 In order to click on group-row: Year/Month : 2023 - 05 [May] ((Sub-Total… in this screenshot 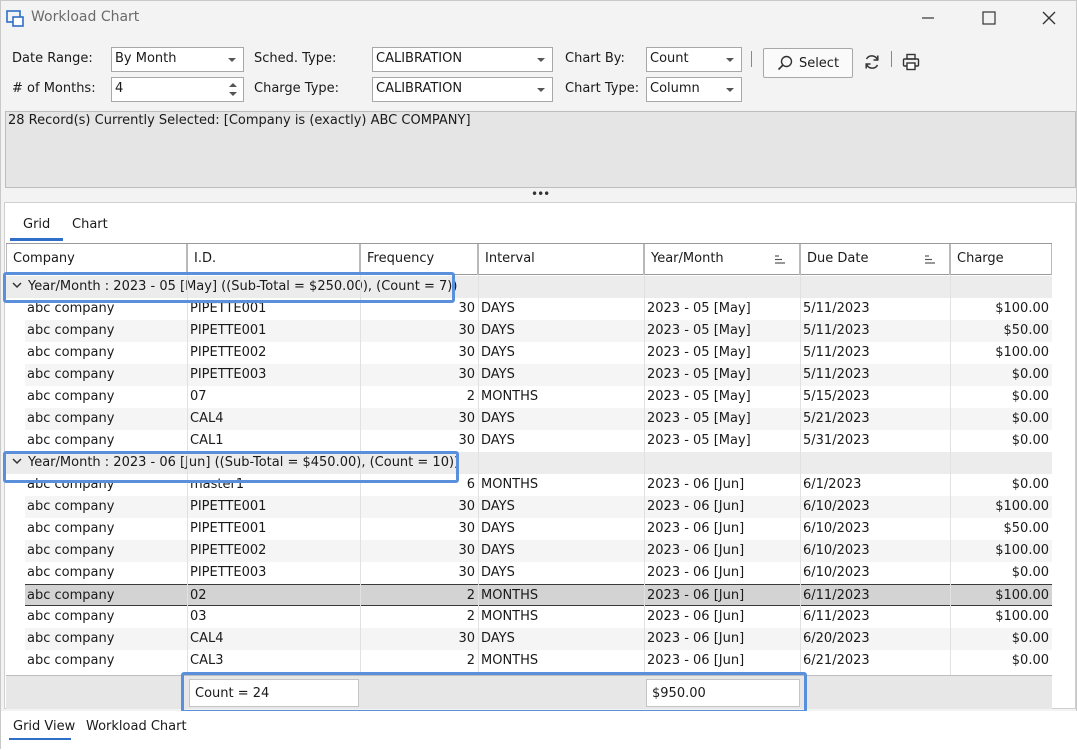, I will do `click(529, 287)`.